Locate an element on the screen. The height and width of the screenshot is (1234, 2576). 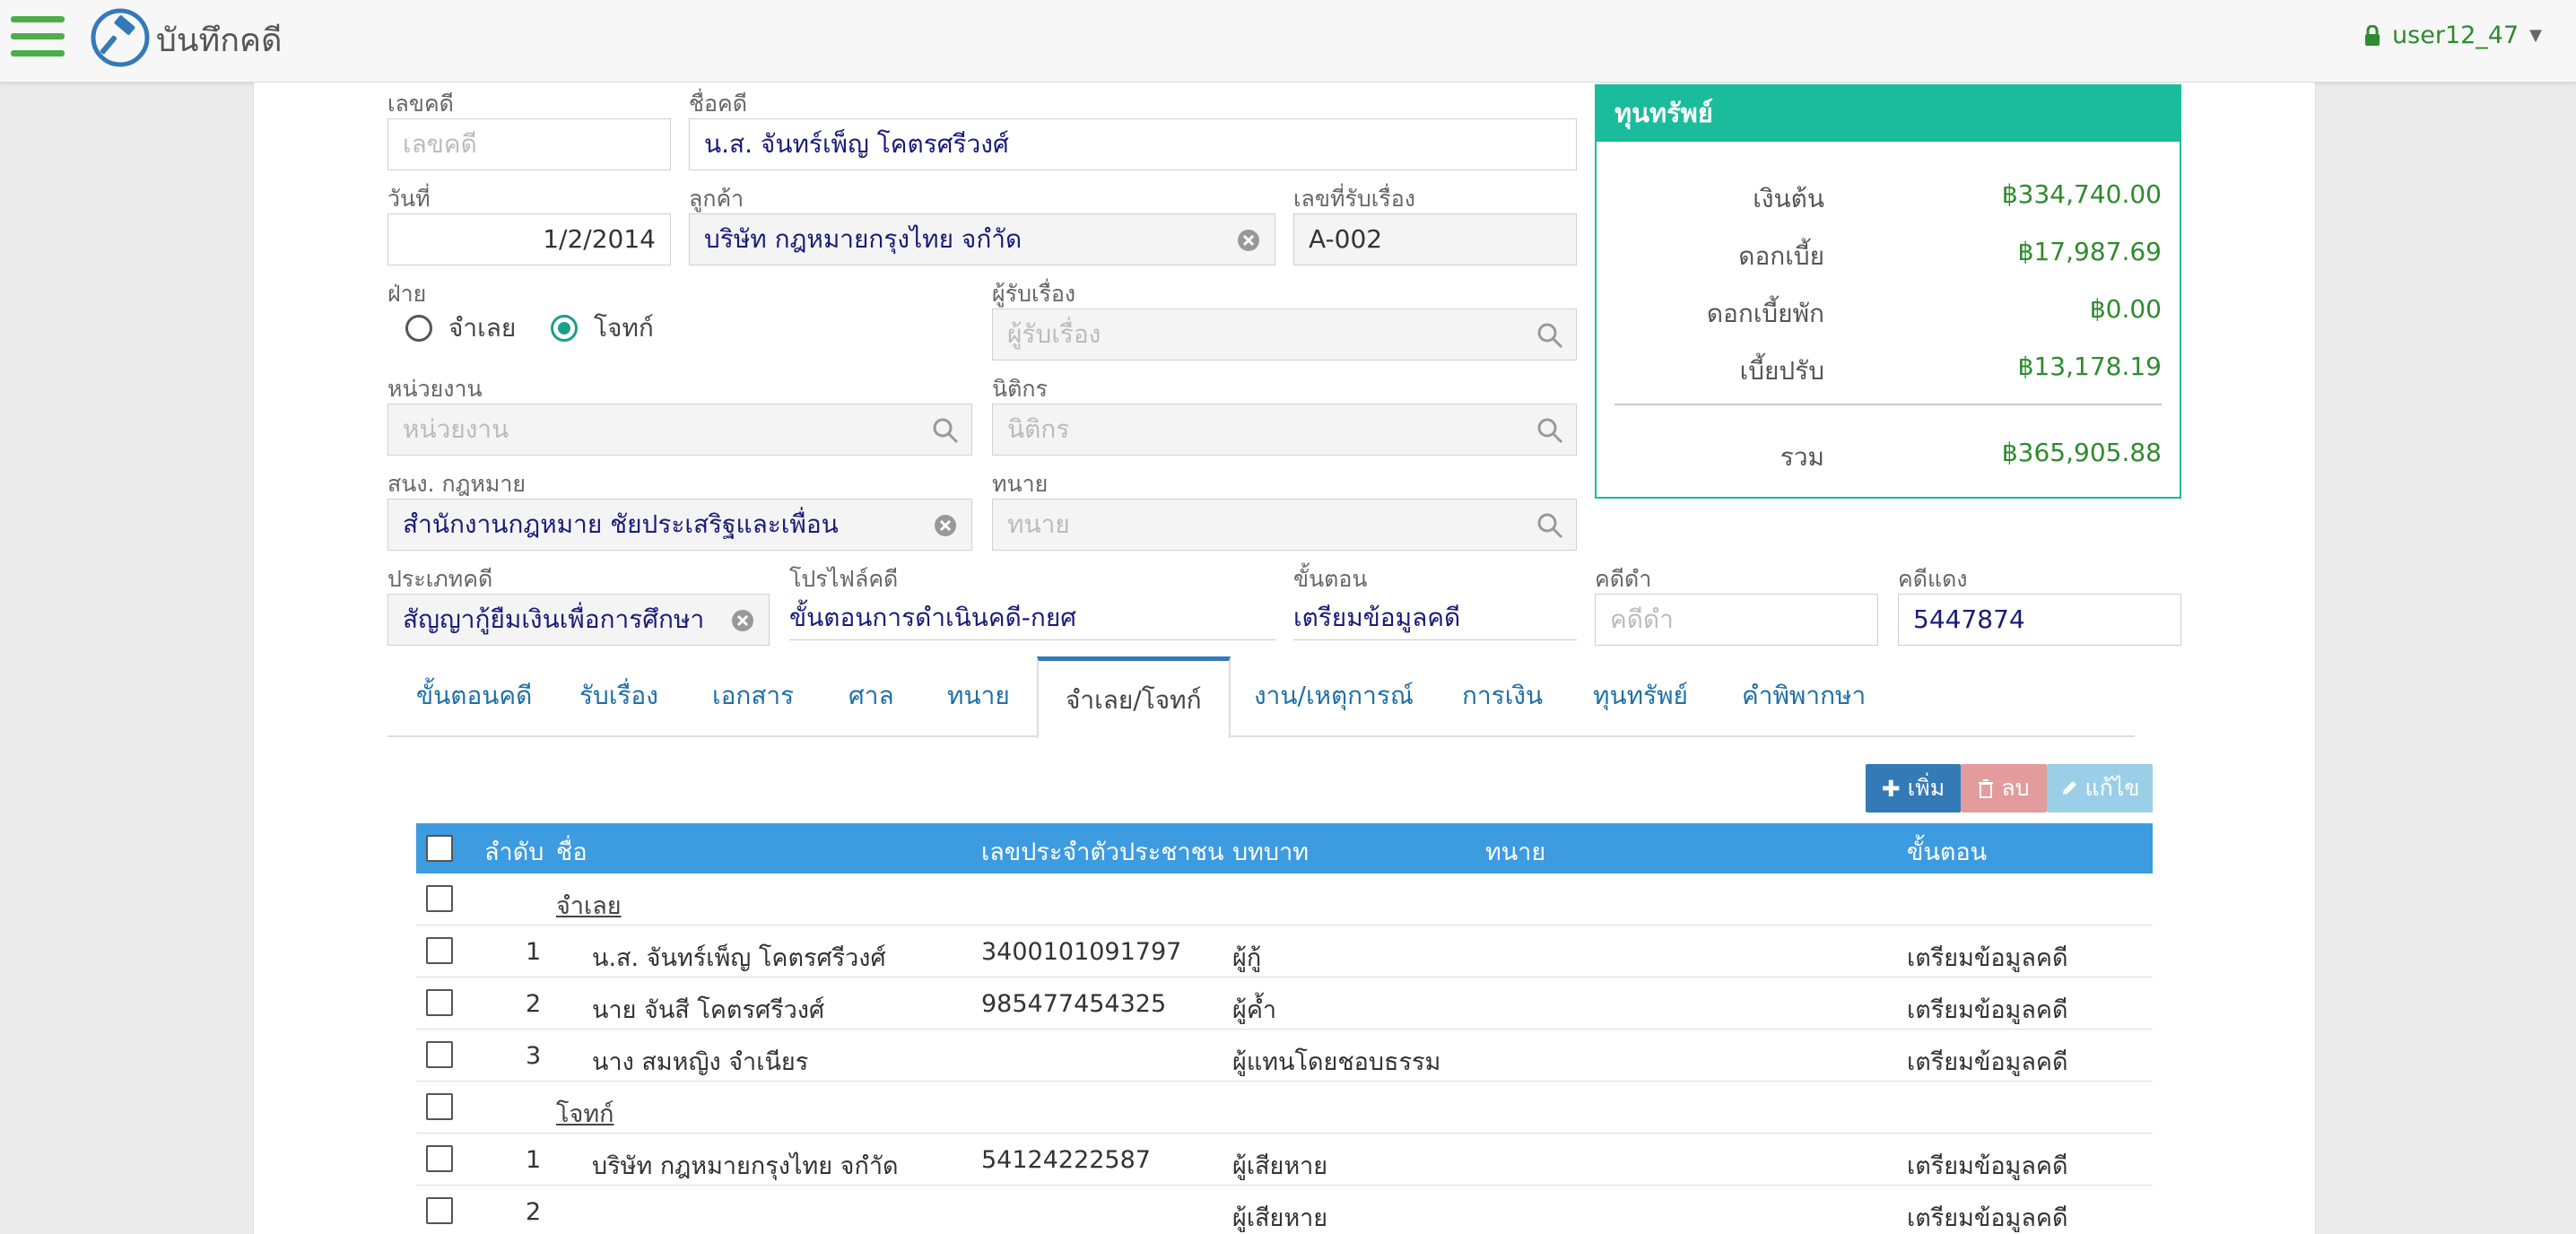
receive-no-input: A-002 is located at coordinates (1435, 239).